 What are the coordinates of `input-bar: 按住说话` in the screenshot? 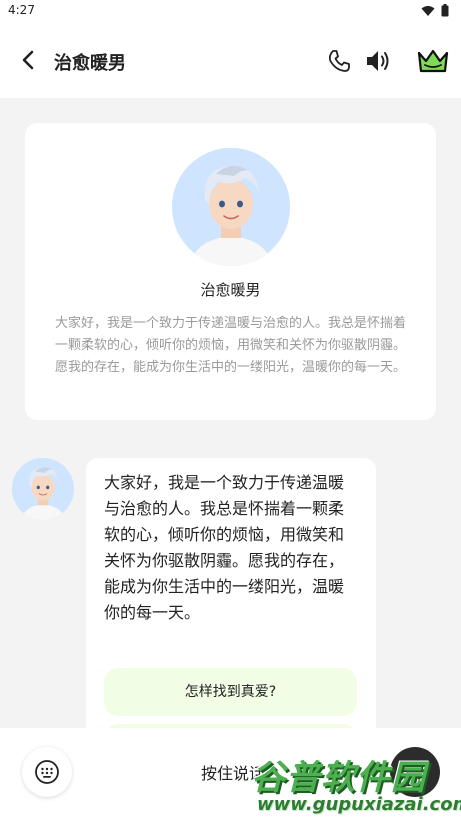 It's located at (230, 774).